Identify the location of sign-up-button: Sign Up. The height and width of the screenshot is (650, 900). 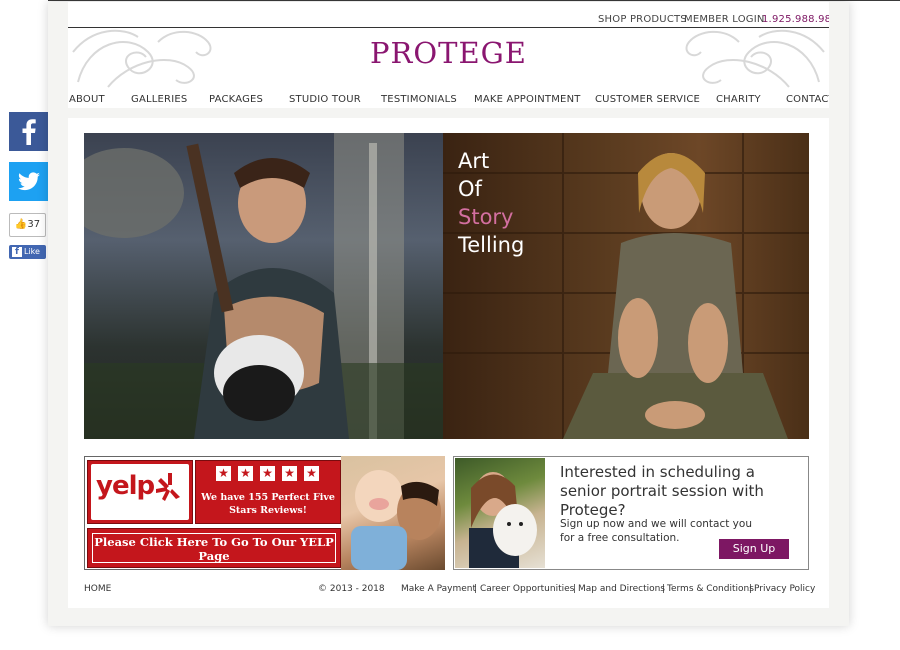
(754, 549).